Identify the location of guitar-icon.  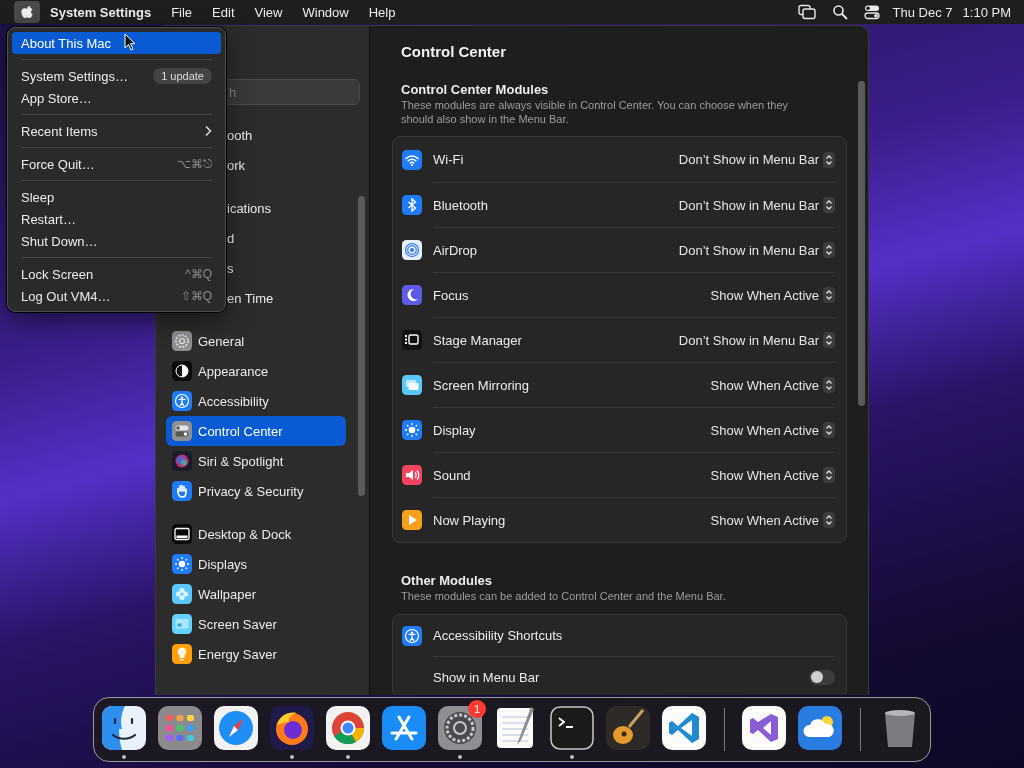
(628, 728).